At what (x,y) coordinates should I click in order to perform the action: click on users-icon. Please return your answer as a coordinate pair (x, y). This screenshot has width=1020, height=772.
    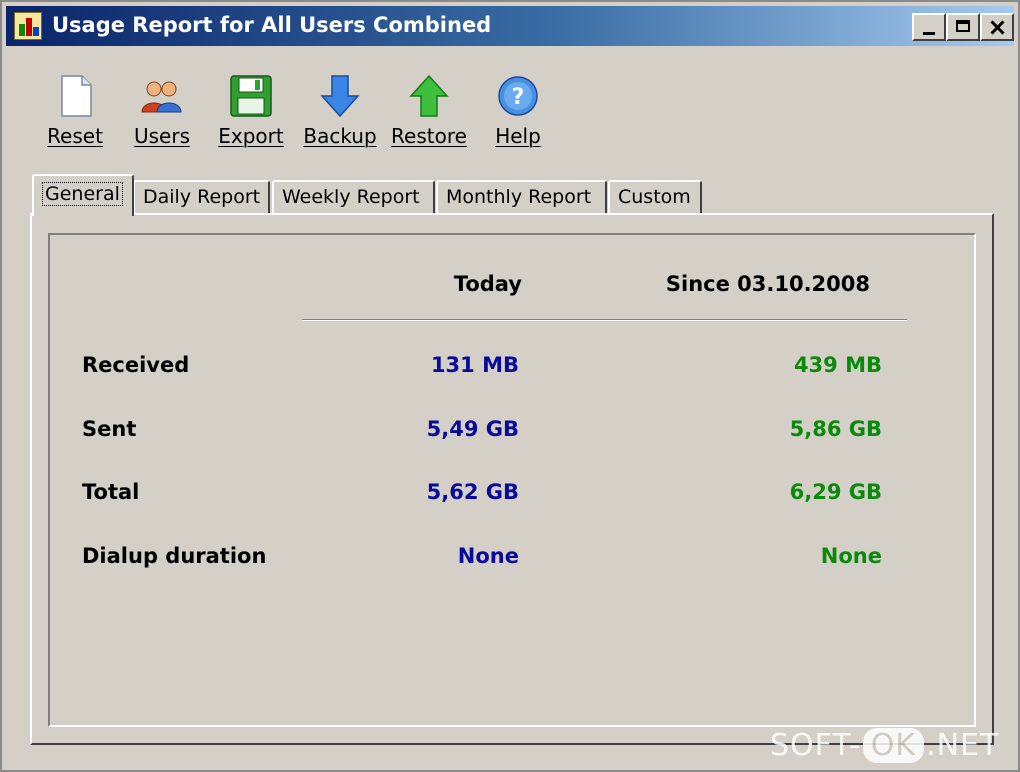
    Looking at the image, I should click on (161, 97).